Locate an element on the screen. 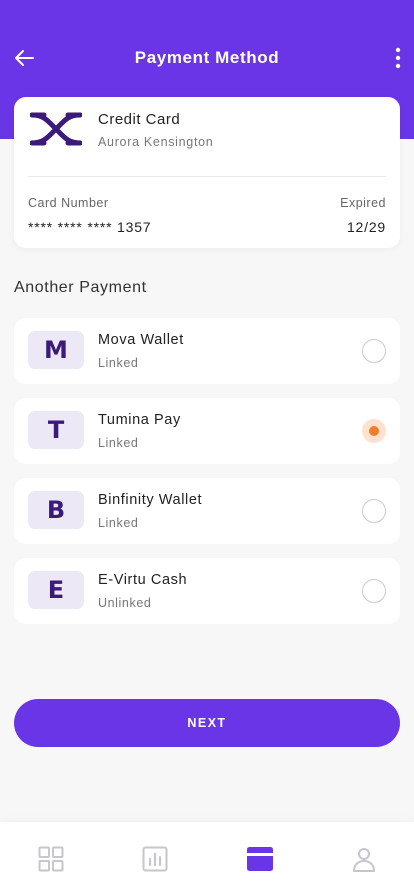 The image size is (414, 896). nav-stats is located at coordinates (155, 859).